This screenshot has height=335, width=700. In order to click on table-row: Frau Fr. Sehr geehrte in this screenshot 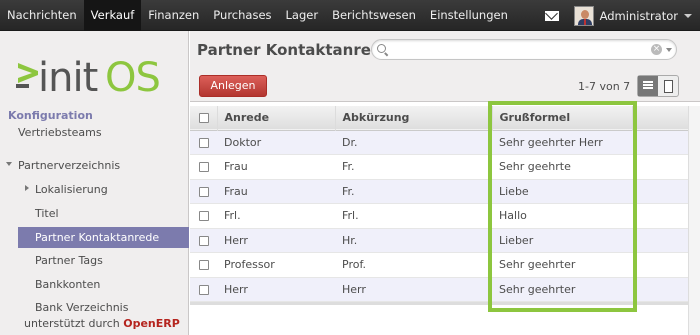, I will do `click(439, 167)`.